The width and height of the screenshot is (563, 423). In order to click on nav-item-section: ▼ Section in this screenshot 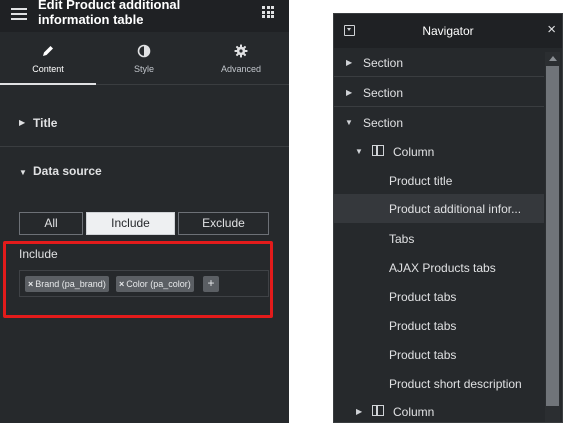, I will do `click(439, 122)`.